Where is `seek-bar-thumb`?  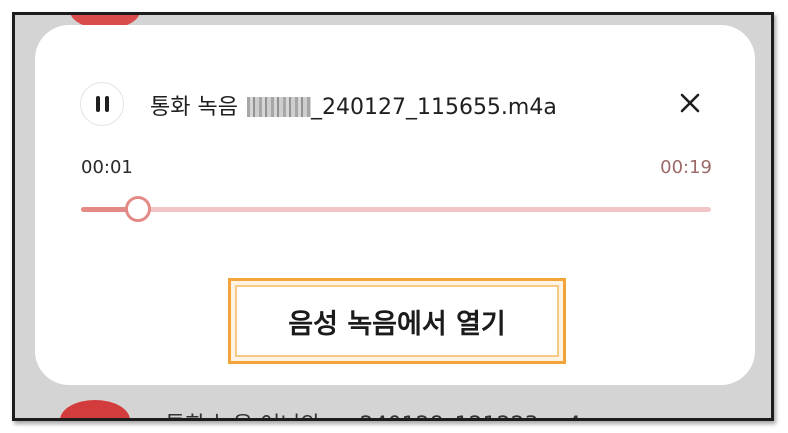 seek-bar-thumb is located at coordinates (138, 209).